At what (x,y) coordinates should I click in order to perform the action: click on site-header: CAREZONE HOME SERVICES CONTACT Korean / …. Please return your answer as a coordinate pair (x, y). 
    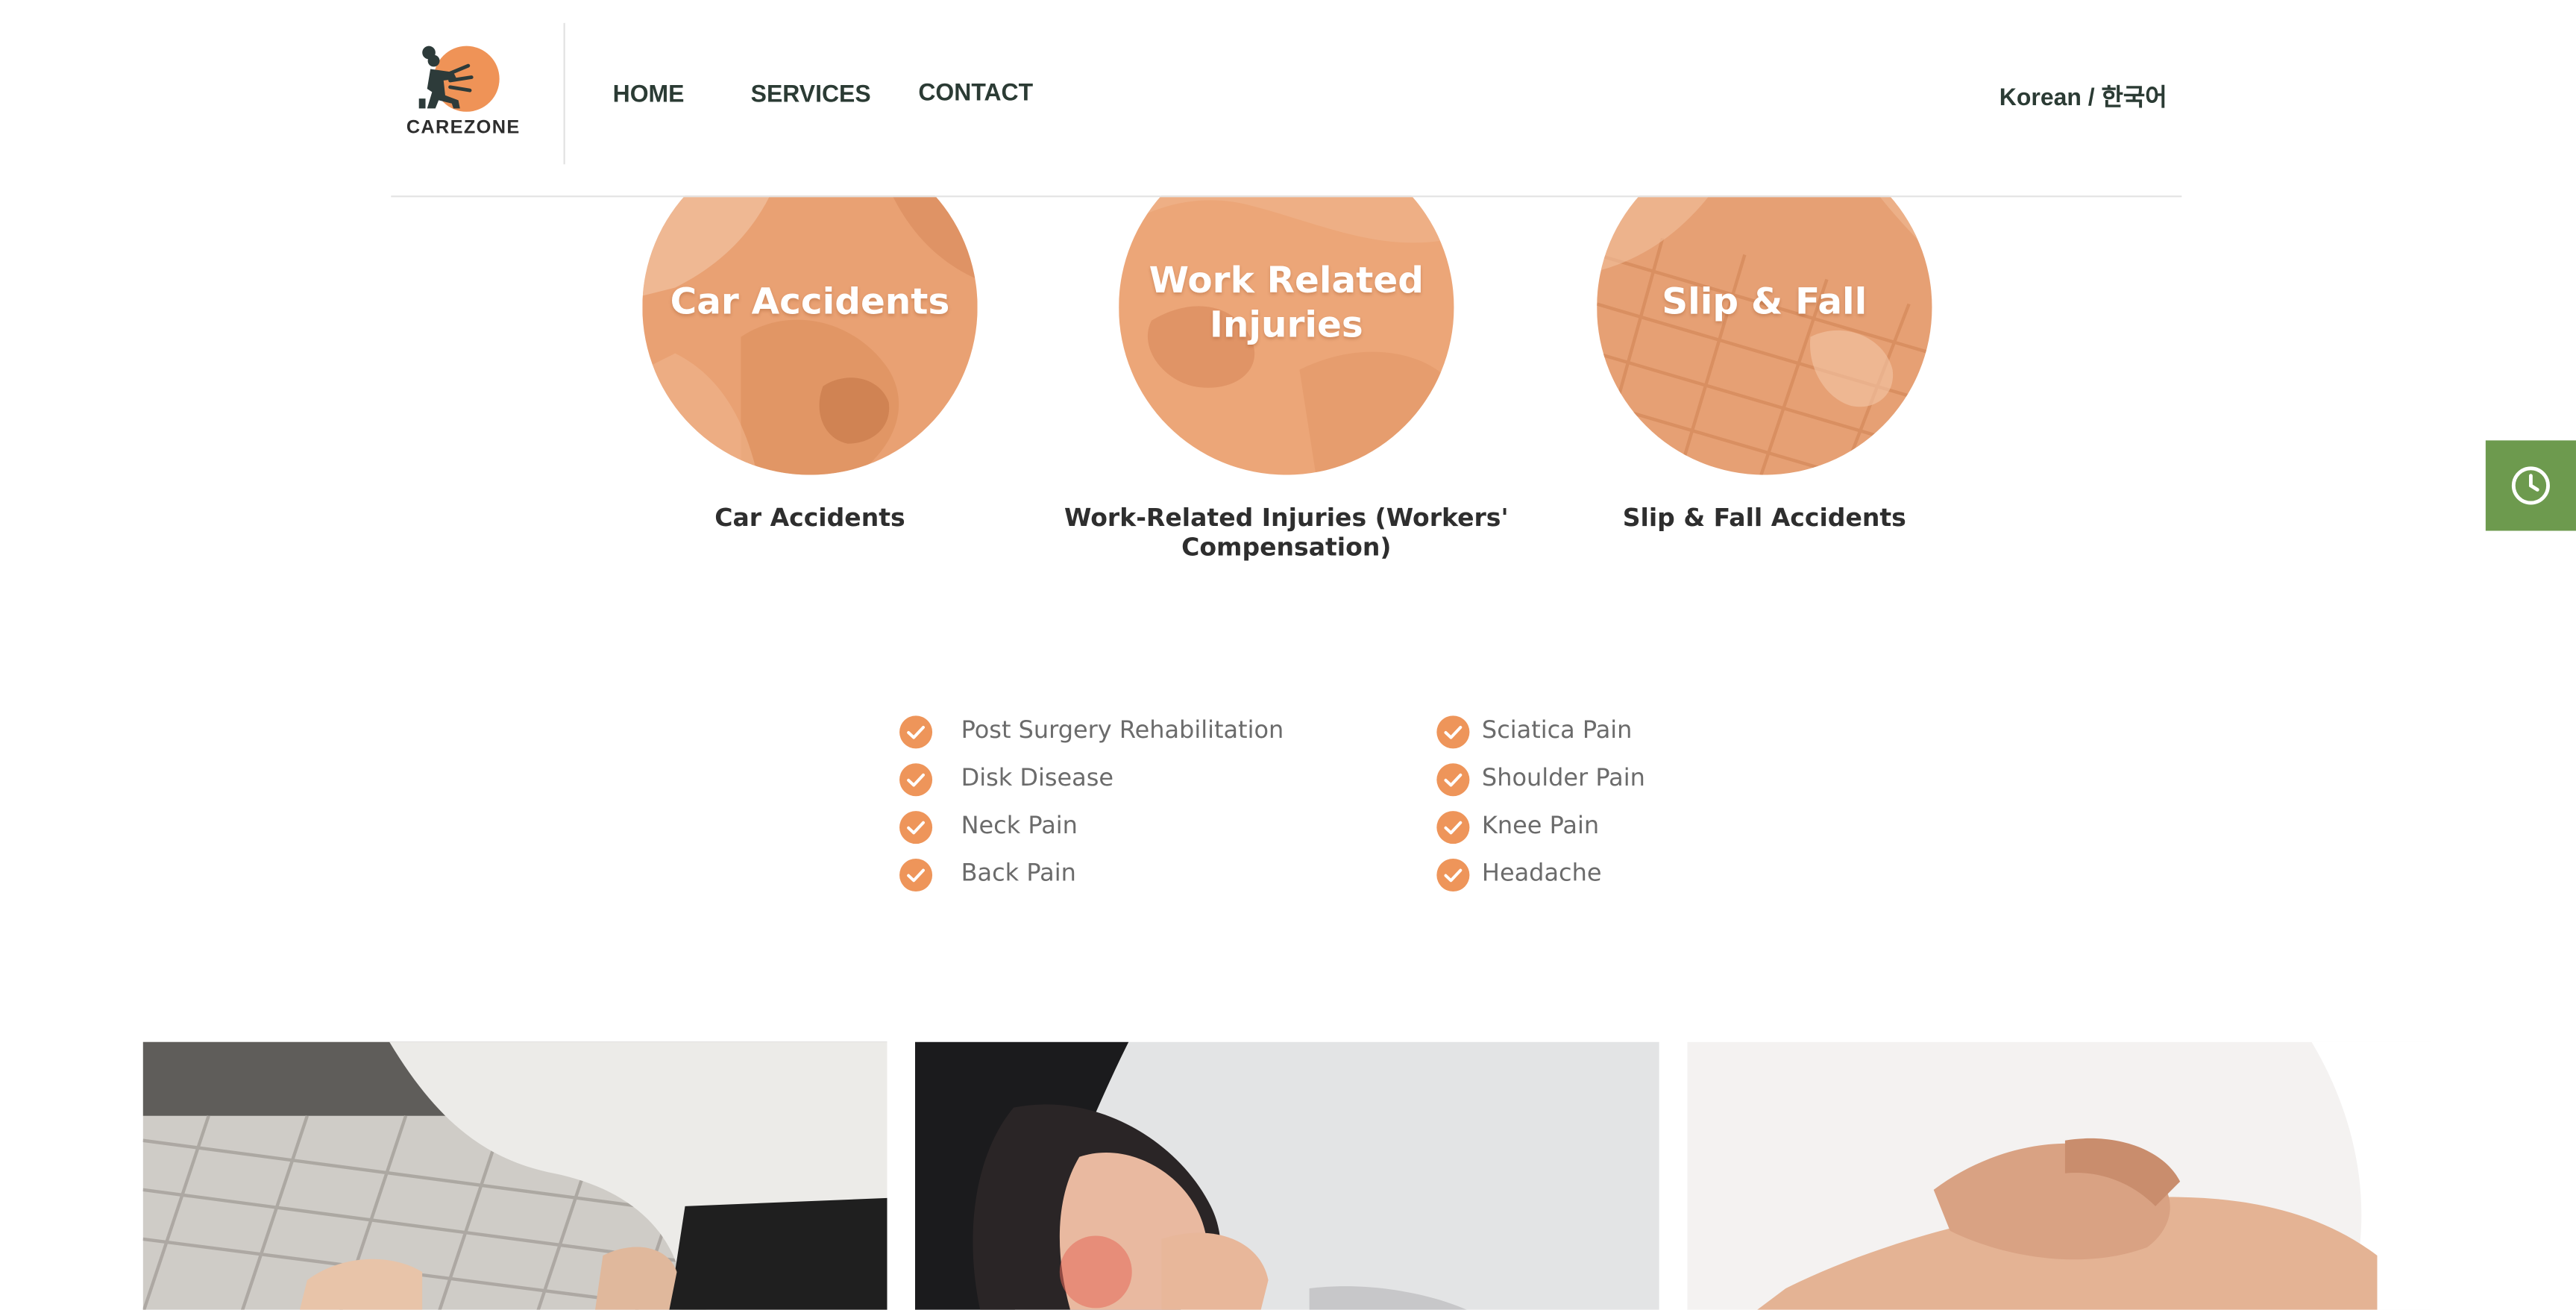
    Looking at the image, I should click on (1288, 98).